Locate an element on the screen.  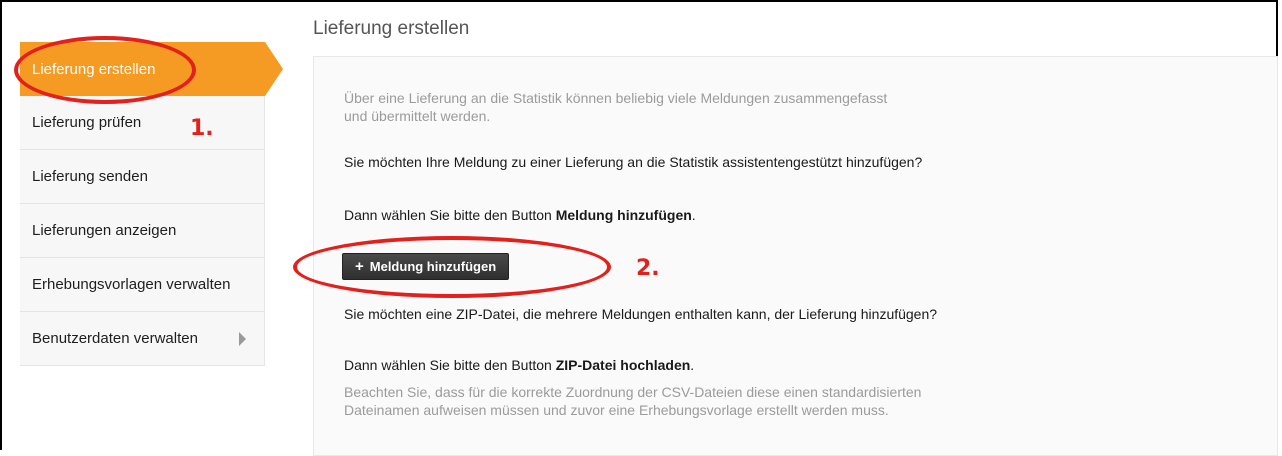
annotation-label-step1: 1. is located at coordinates (202, 128).